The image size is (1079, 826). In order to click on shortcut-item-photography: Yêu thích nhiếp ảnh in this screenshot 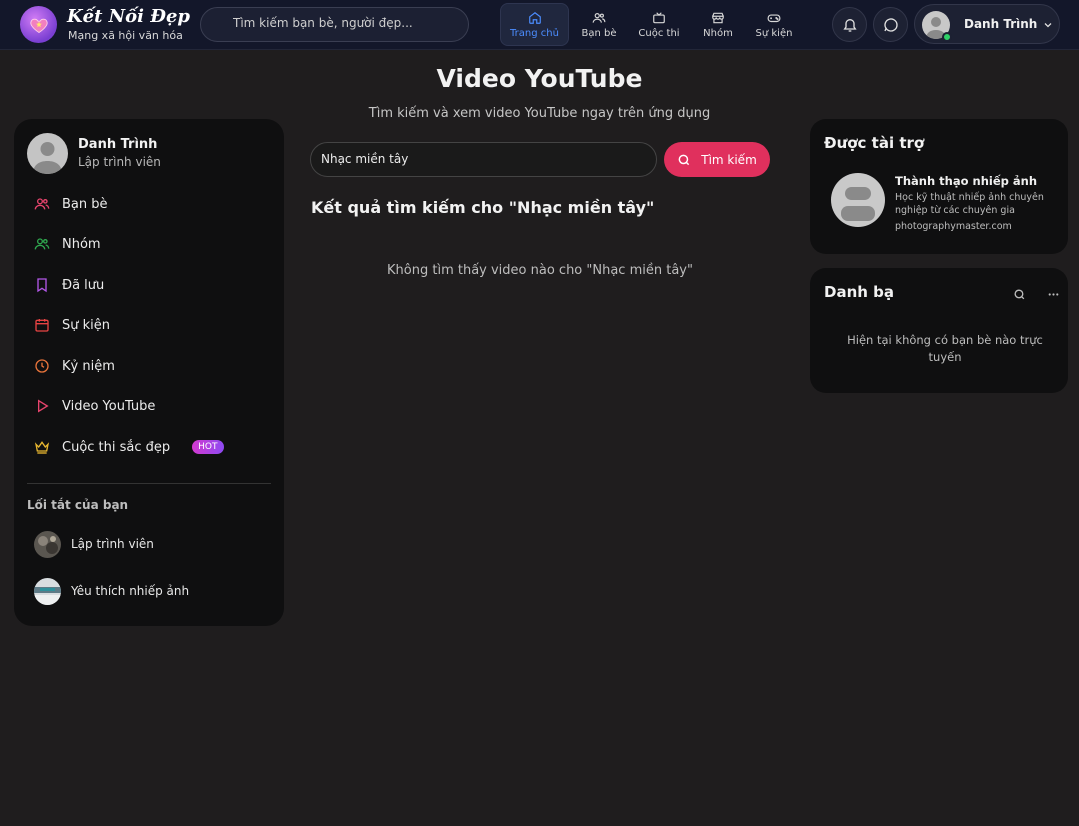, I will do `click(111, 591)`.